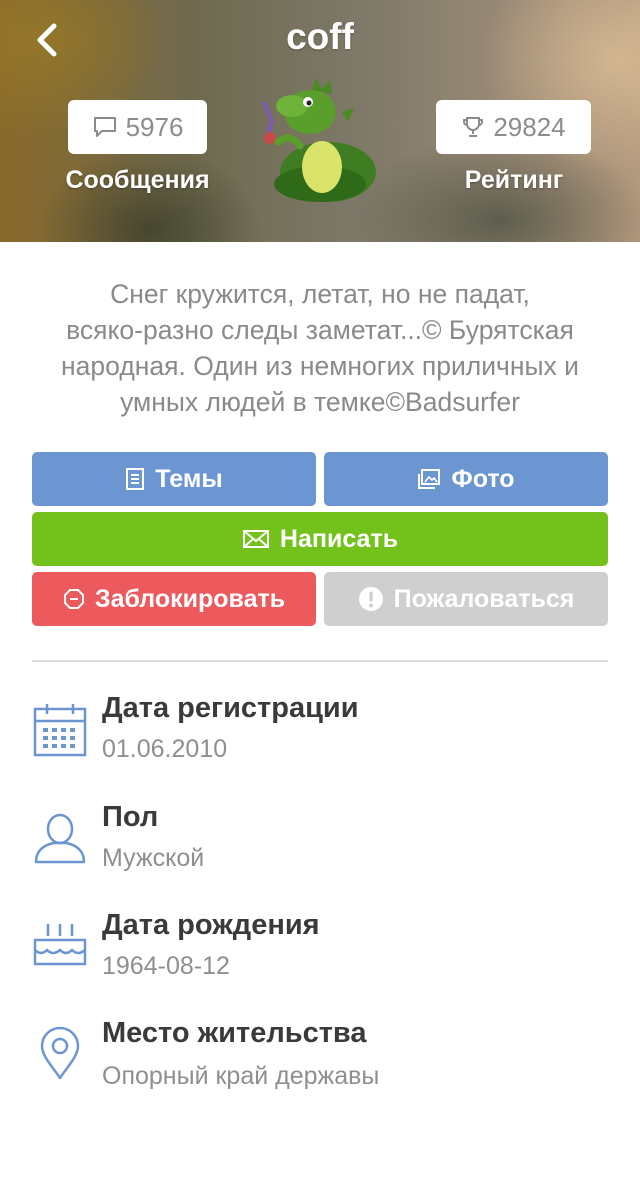  Describe the element at coordinates (320, 294) in the screenshot. I see `bio-line: Снег кружится, летат, но не падат,` at that location.